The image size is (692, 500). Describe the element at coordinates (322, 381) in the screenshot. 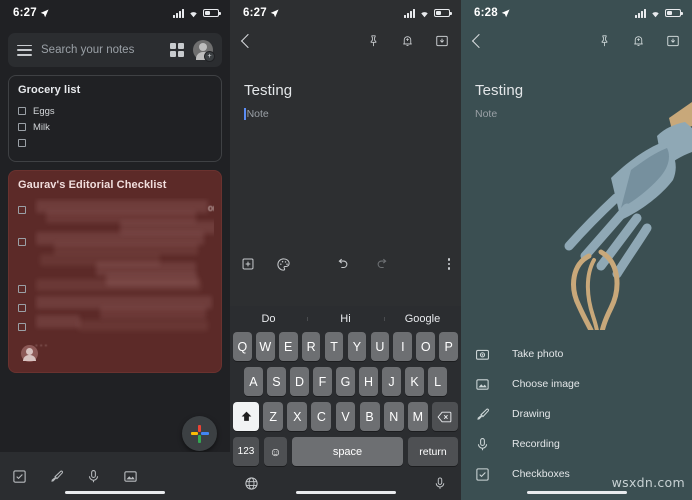

I see `key-f: F` at that location.